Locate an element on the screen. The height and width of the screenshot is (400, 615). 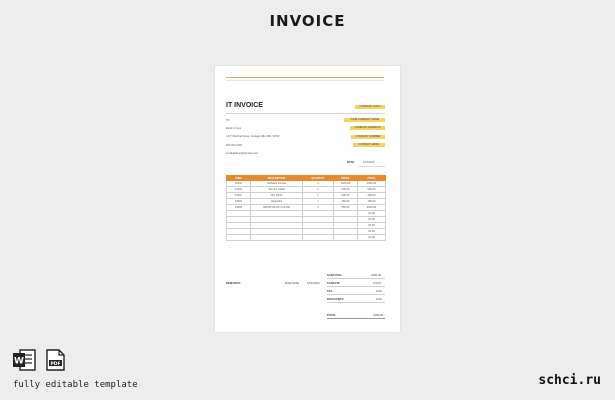
pdf-icon-text: PDF is located at coordinates (55, 364).